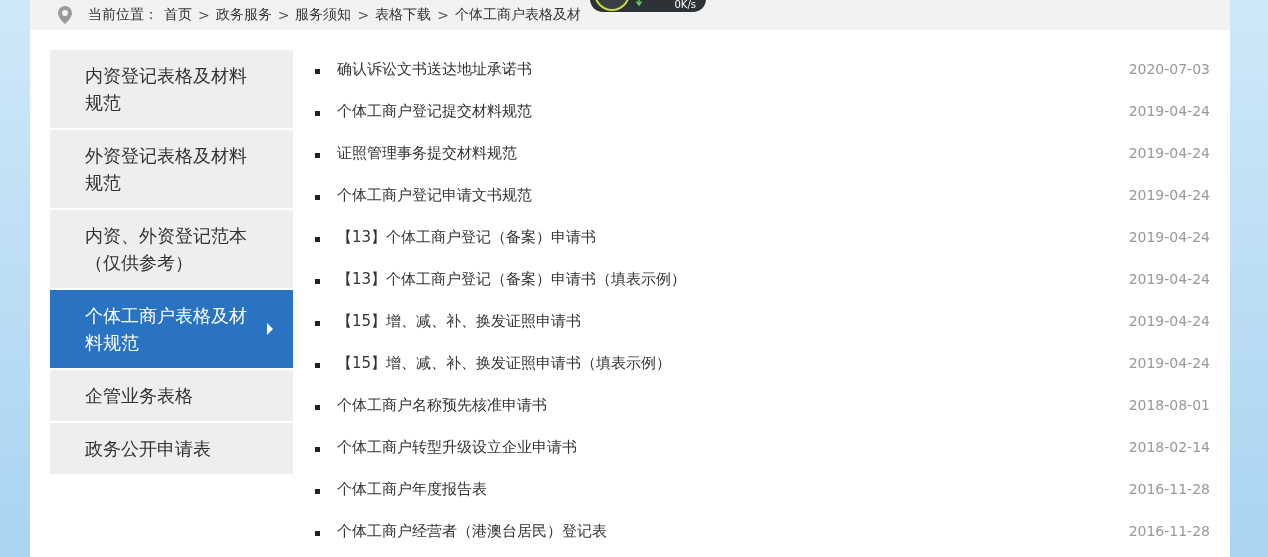 This screenshot has height=557, width=1268. I want to click on document-date: 2018-02-14, so click(1169, 447).